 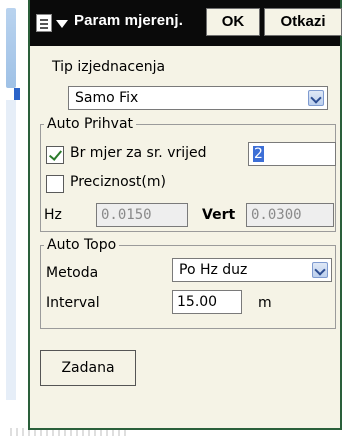 What do you see at coordinates (118, 182) in the screenshot?
I see `preciznost-label: Preciznost(m)` at bounding box center [118, 182].